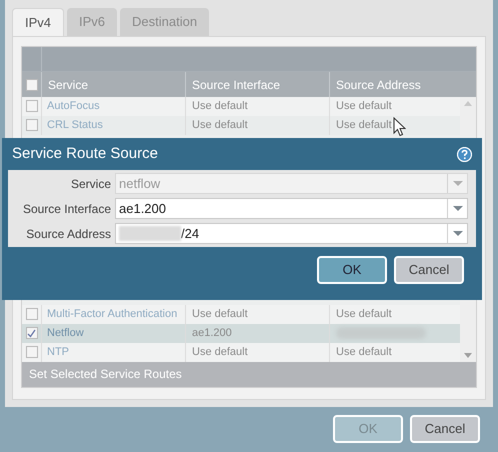 Image resolution: width=498 pixels, height=452 pixels. Describe the element at coordinates (75, 125) in the screenshot. I see `service-link: CRL Status` at that location.